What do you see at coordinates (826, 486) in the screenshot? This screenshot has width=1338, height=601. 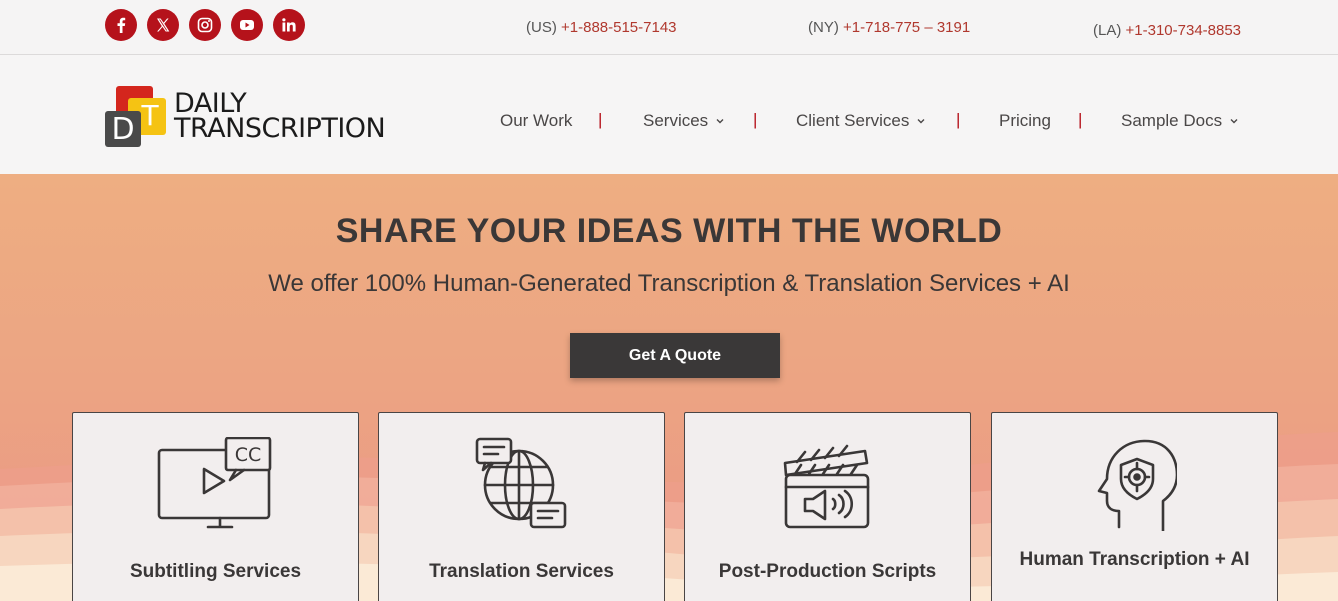 I see `clapperboard-speaker-icon` at bounding box center [826, 486].